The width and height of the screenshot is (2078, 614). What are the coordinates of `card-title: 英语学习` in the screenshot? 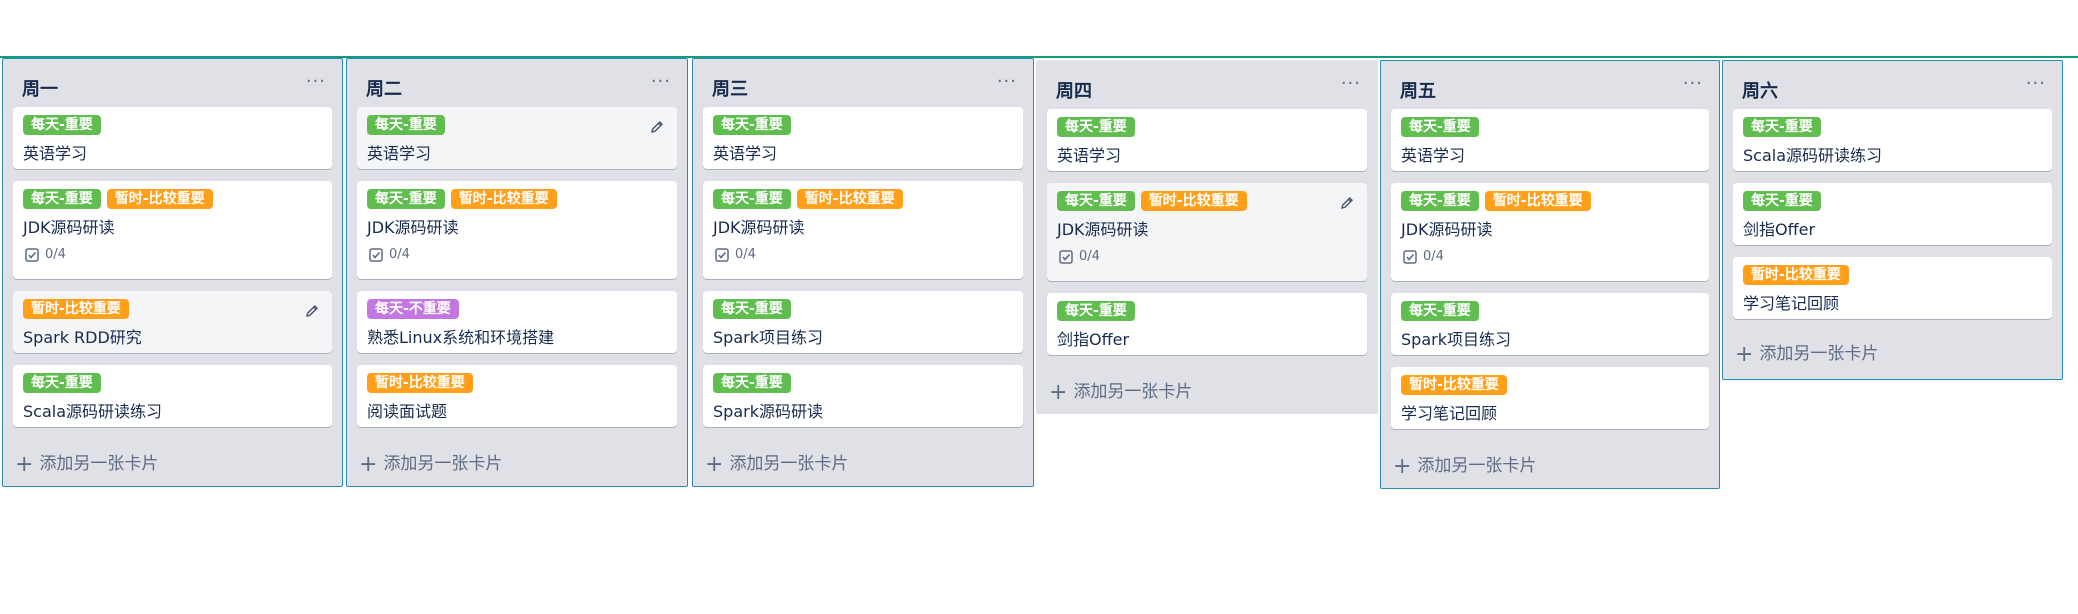 It's located at (745, 153).